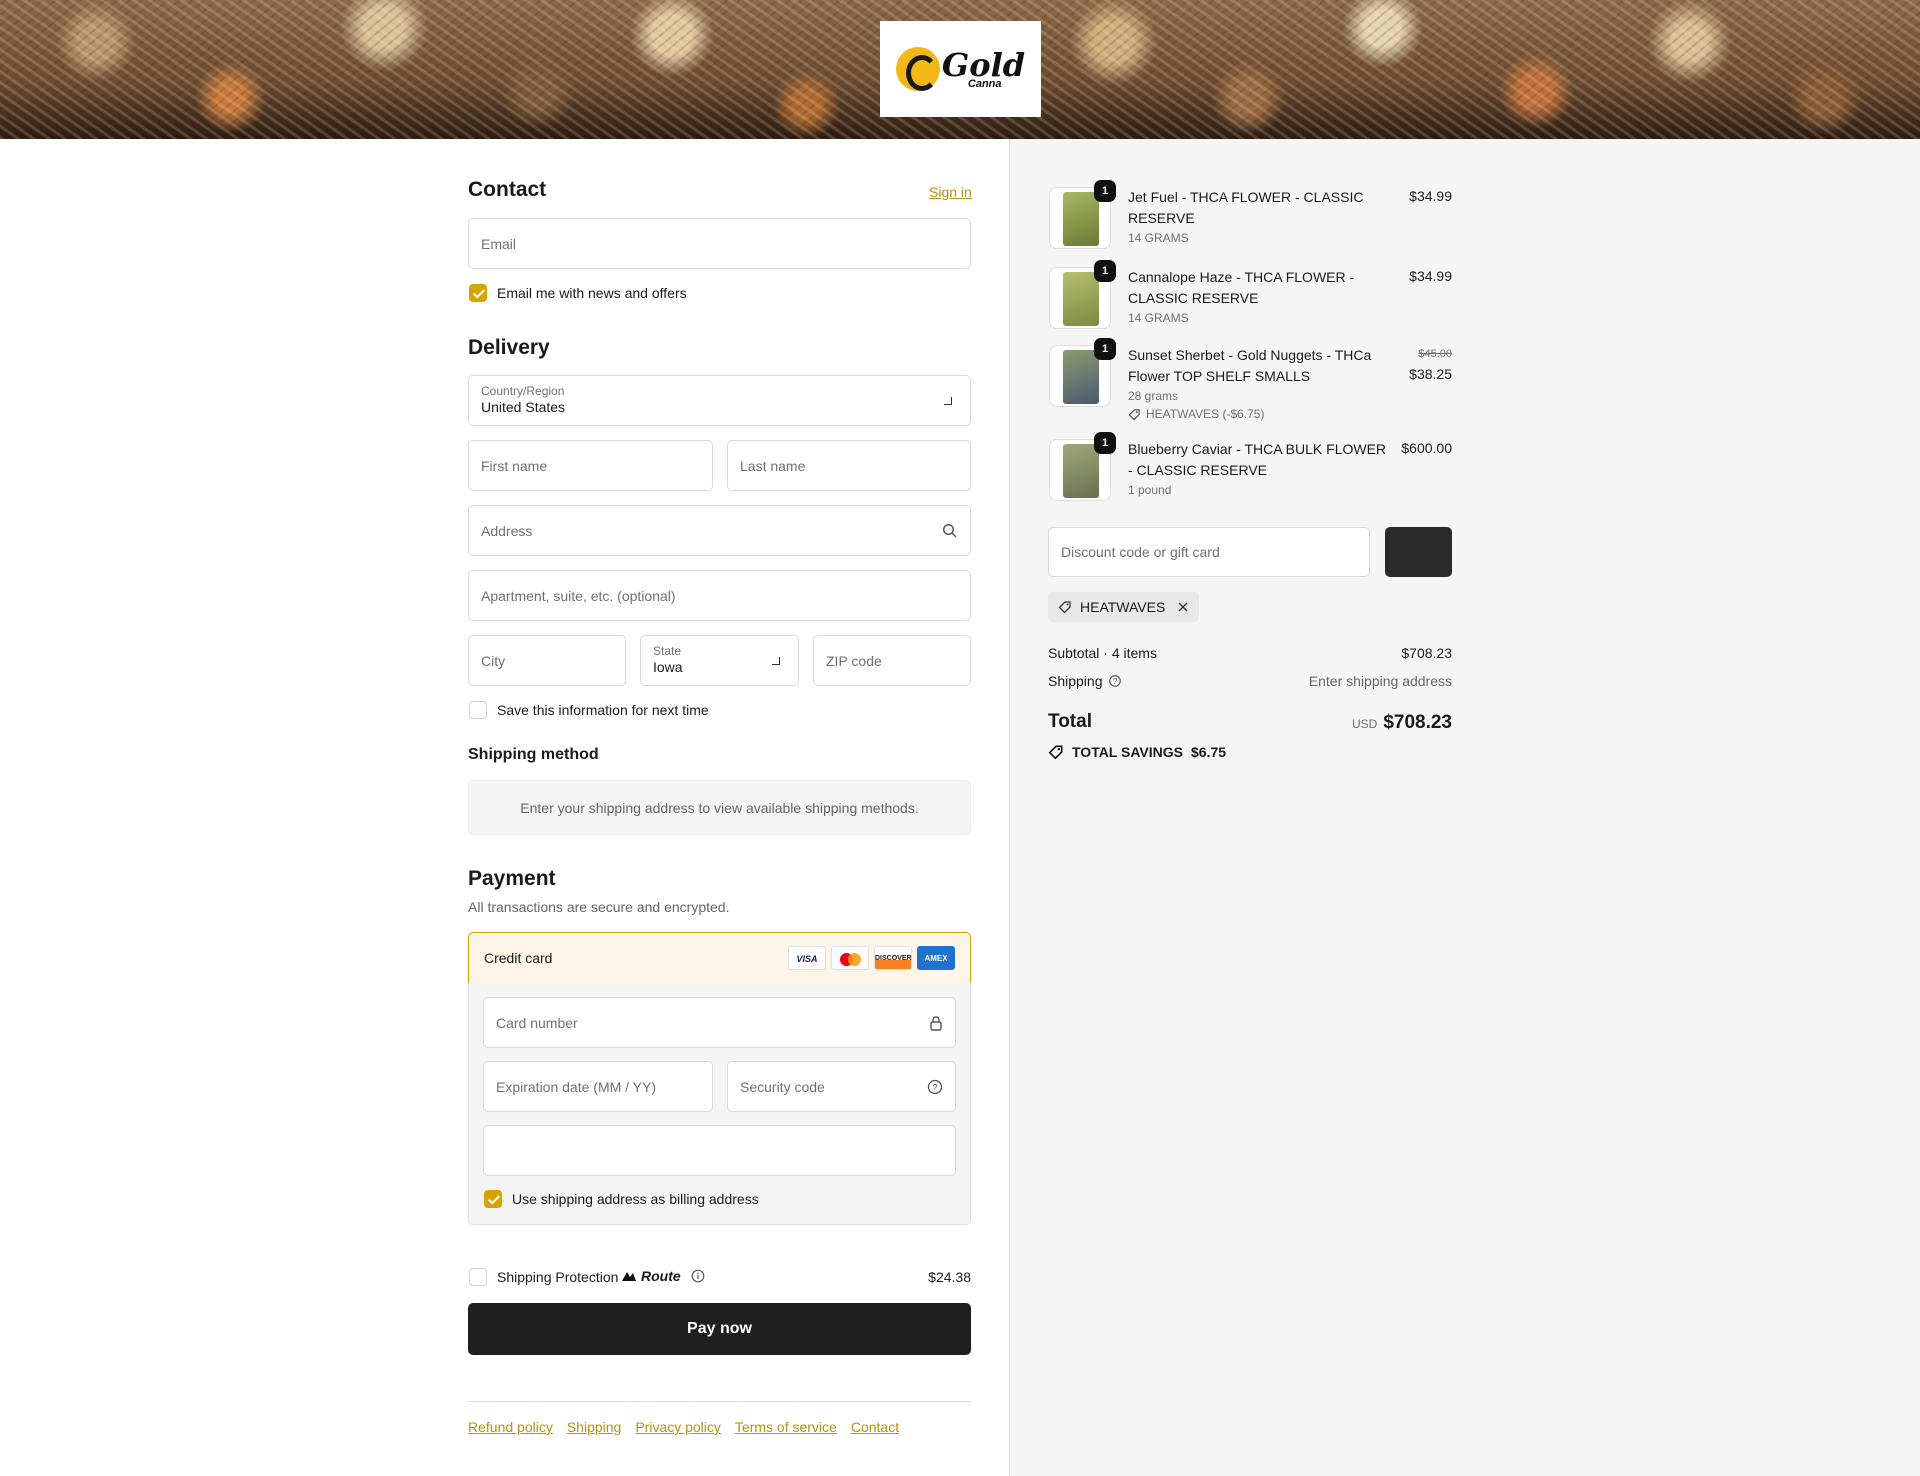 The image size is (1920, 1476). Describe the element at coordinates (1208, 752) in the screenshot. I see `savings-value: $6.75` at that location.